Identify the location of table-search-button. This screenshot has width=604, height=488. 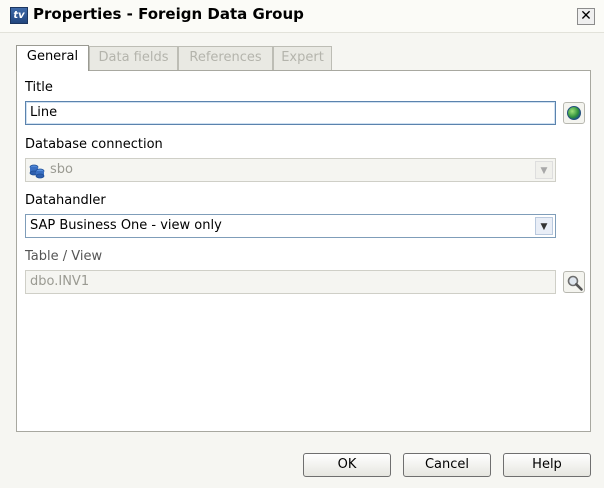
(574, 282).